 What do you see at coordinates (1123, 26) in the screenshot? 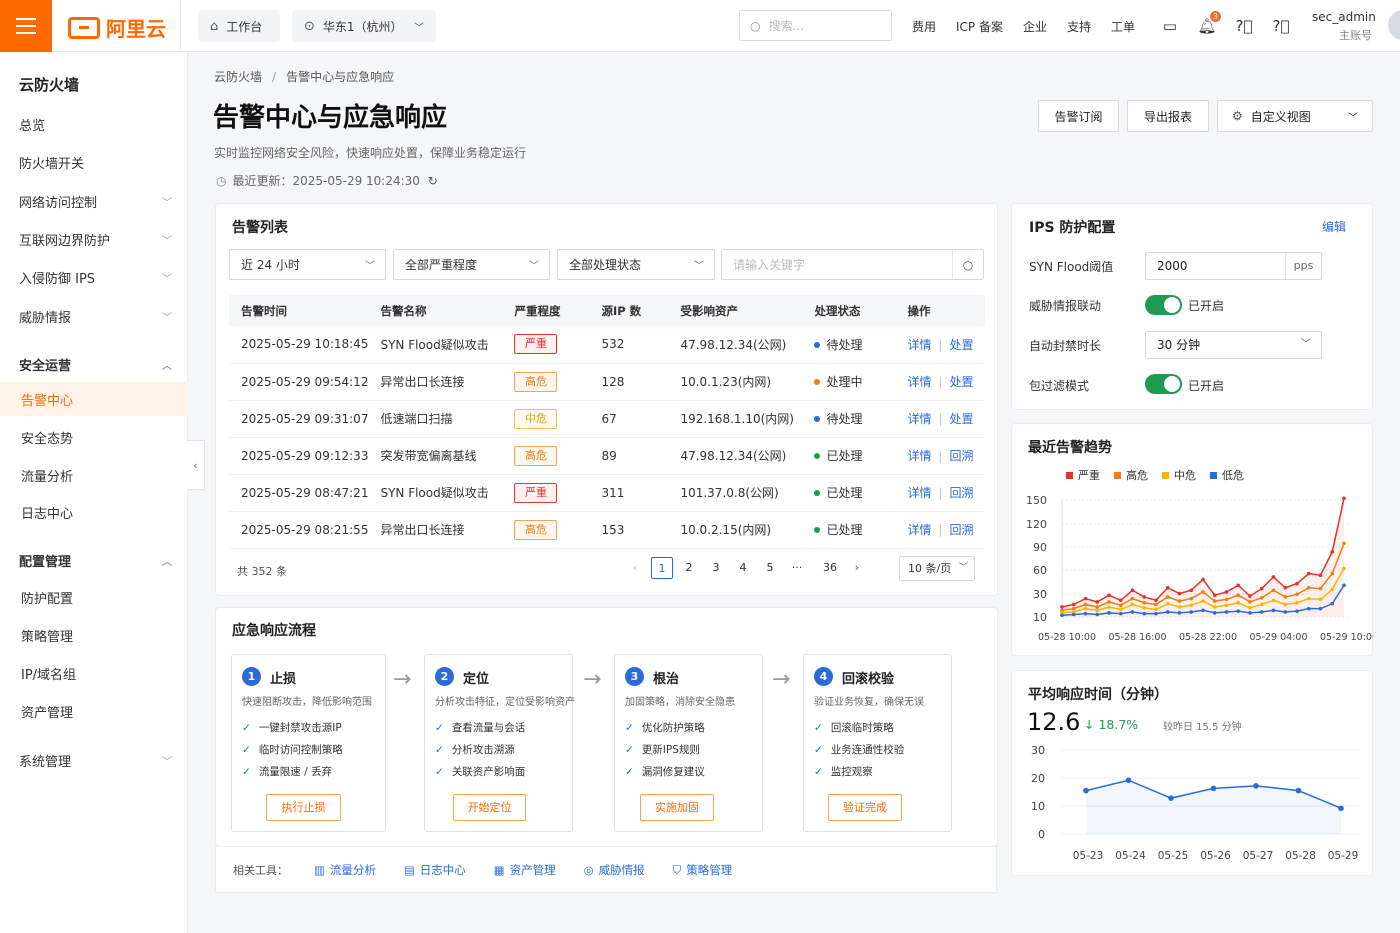
I see `nav-link-ticket: 工单` at bounding box center [1123, 26].